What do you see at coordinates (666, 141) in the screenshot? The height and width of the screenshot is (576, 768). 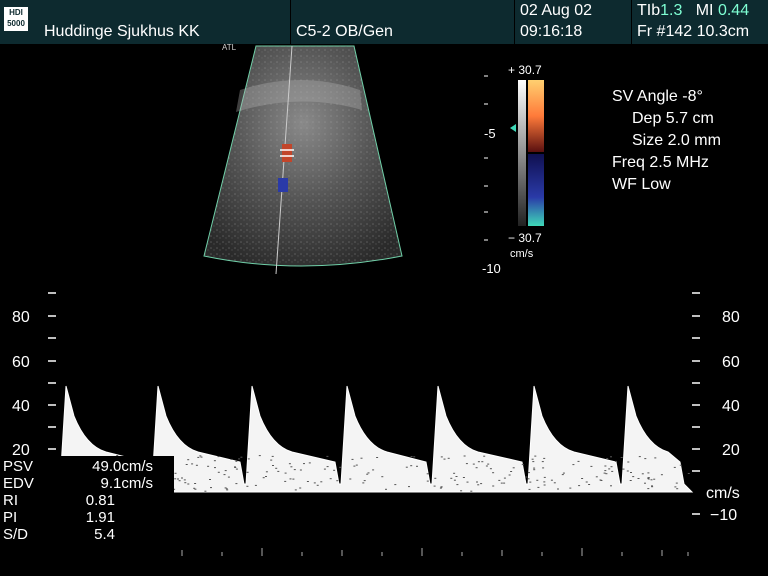 I see `sample-size: Size 2.0 mm` at bounding box center [666, 141].